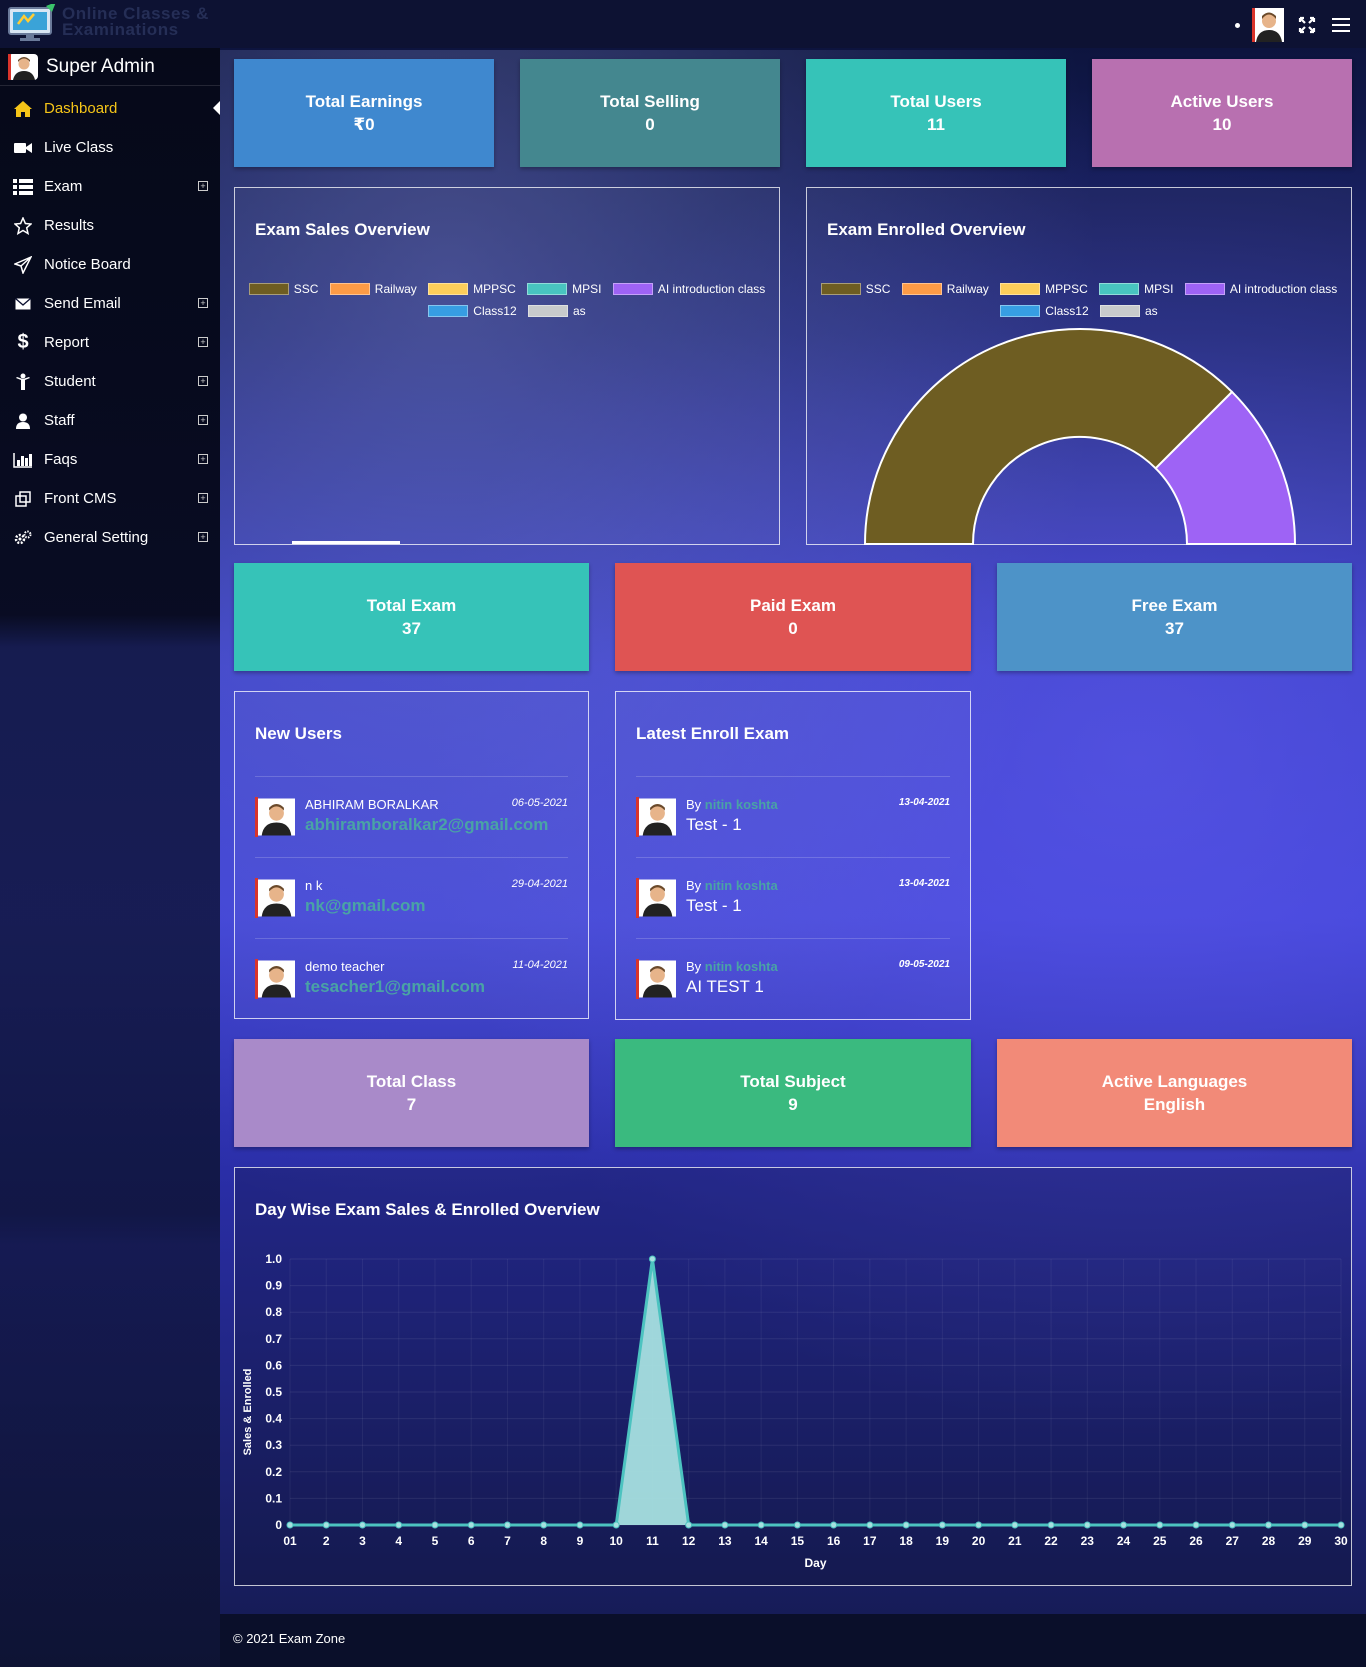 This screenshot has width=1366, height=1667. What do you see at coordinates (1048, 436) in the screenshot?
I see `donut-slice-ssc` at bounding box center [1048, 436].